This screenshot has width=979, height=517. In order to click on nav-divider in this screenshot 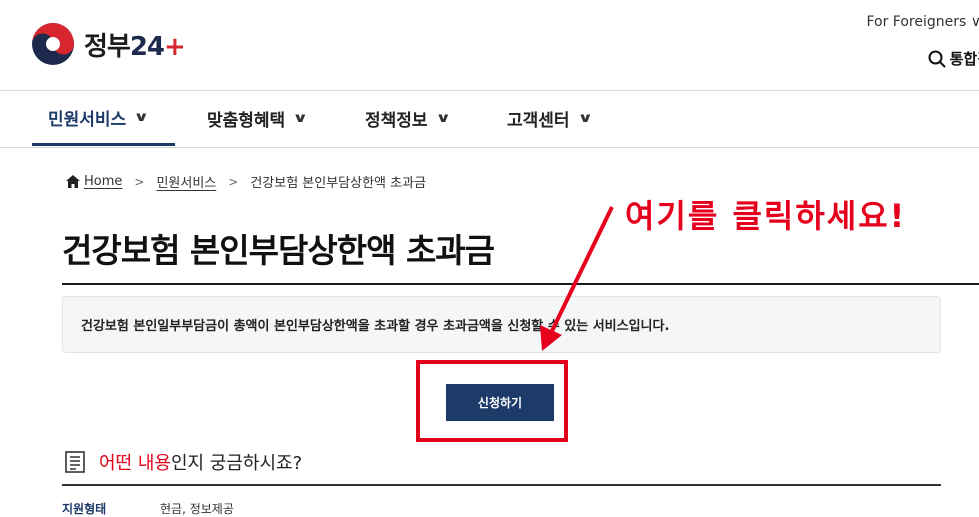, I will do `click(489, 147)`.